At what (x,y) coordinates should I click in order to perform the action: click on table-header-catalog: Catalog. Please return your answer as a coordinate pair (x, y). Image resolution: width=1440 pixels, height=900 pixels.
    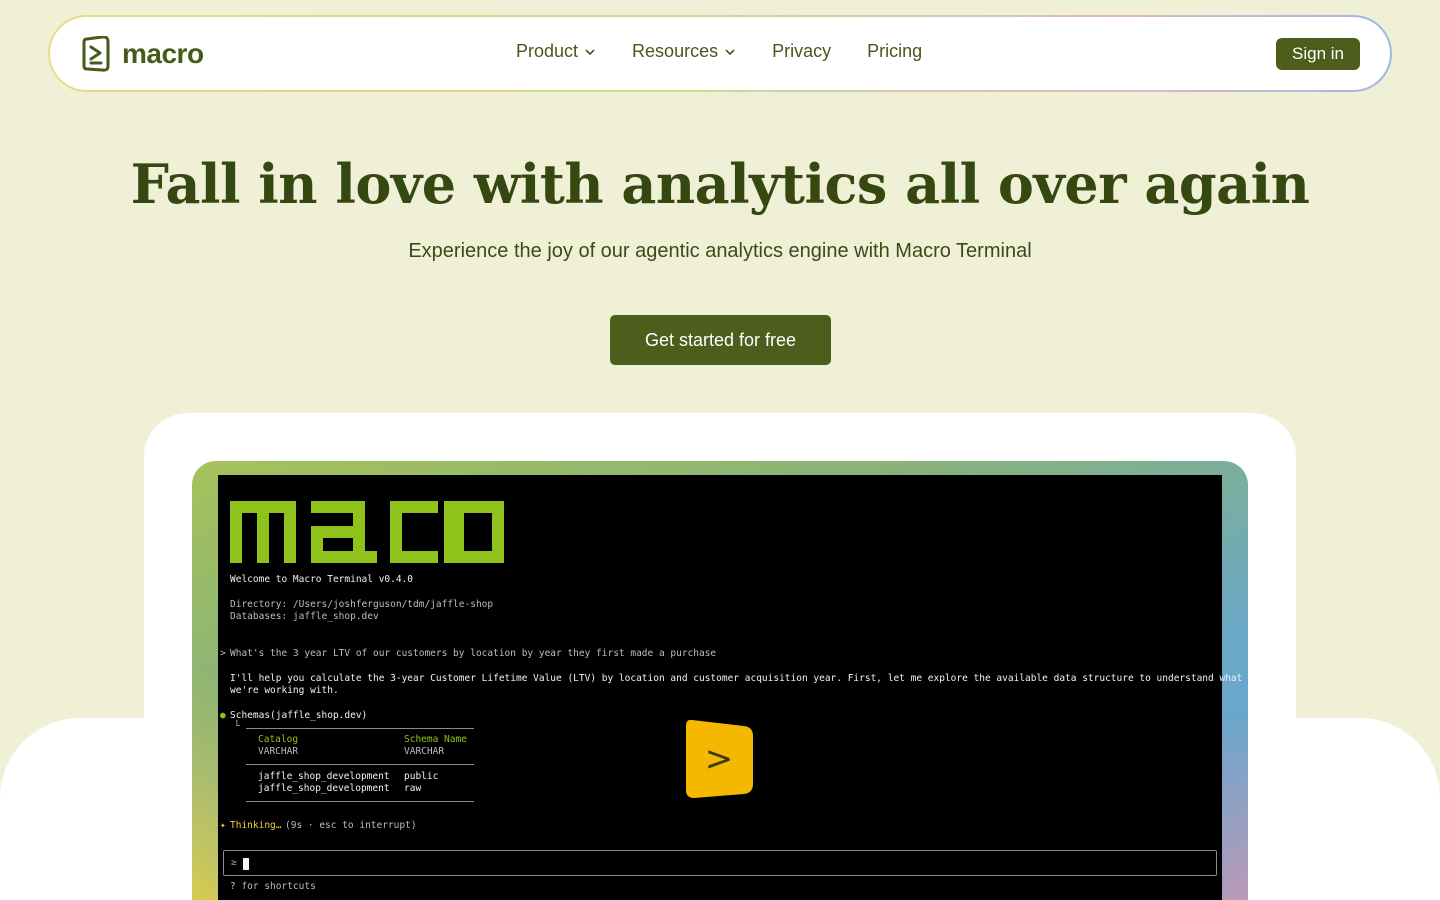
    Looking at the image, I should click on (278, 739).